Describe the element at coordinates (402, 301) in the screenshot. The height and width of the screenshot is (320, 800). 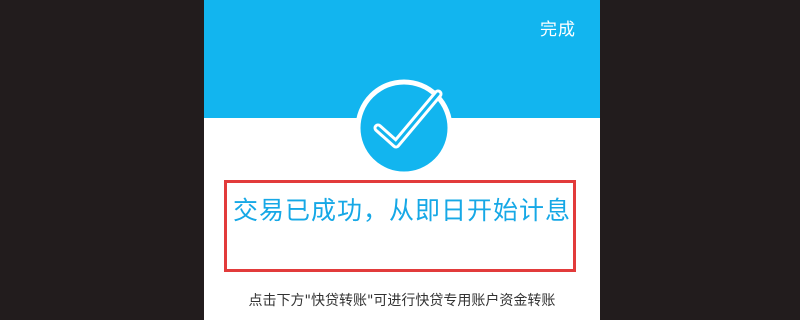
I see `transfer-hint: 点击下方"快贷转账"可进行快贷专用账户资金转账` at that location.